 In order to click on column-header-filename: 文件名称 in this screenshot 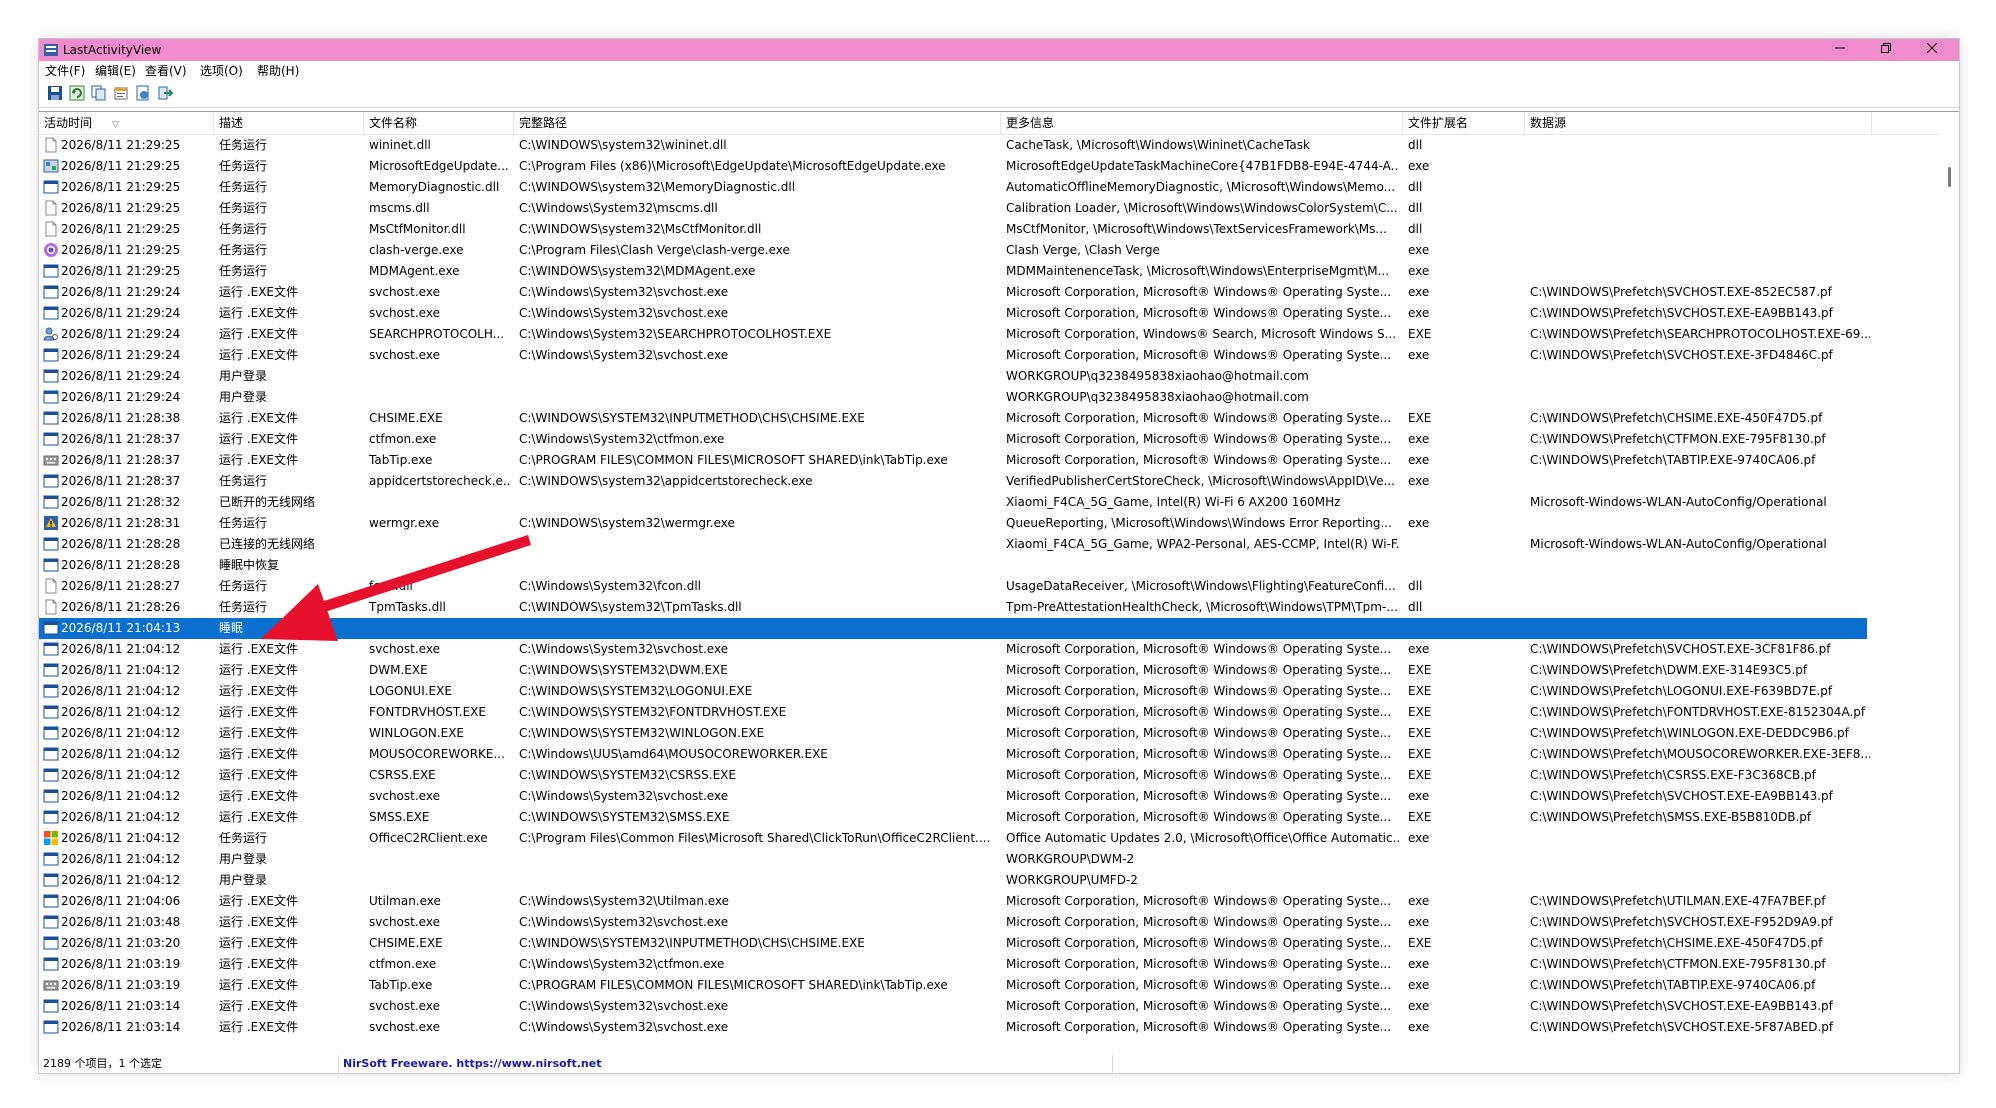, I will do `click(439, 123)`.